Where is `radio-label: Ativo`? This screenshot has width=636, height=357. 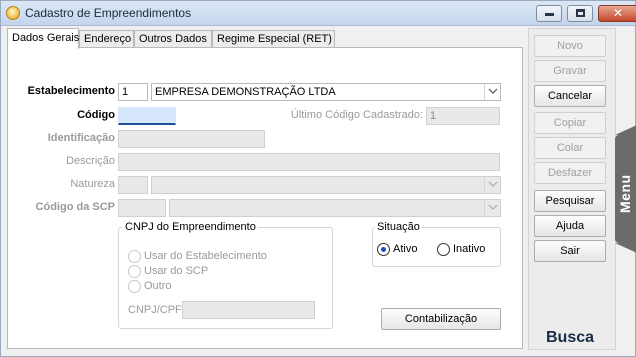
radio-label: Ativo is located at coordinates (405, 249).